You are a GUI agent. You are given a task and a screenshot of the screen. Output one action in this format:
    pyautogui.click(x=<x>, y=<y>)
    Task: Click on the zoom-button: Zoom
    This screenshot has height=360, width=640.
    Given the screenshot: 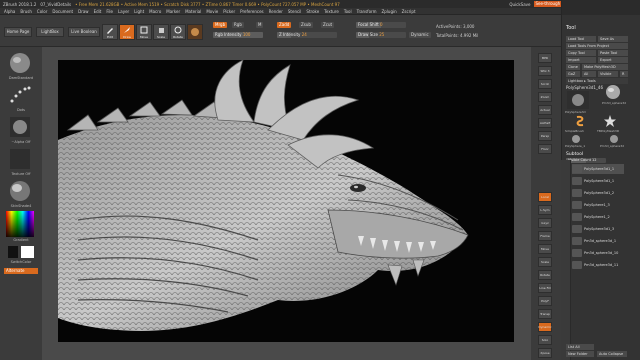 What is the action you would take?
    pyautogui.click(x=545, y=97)
    